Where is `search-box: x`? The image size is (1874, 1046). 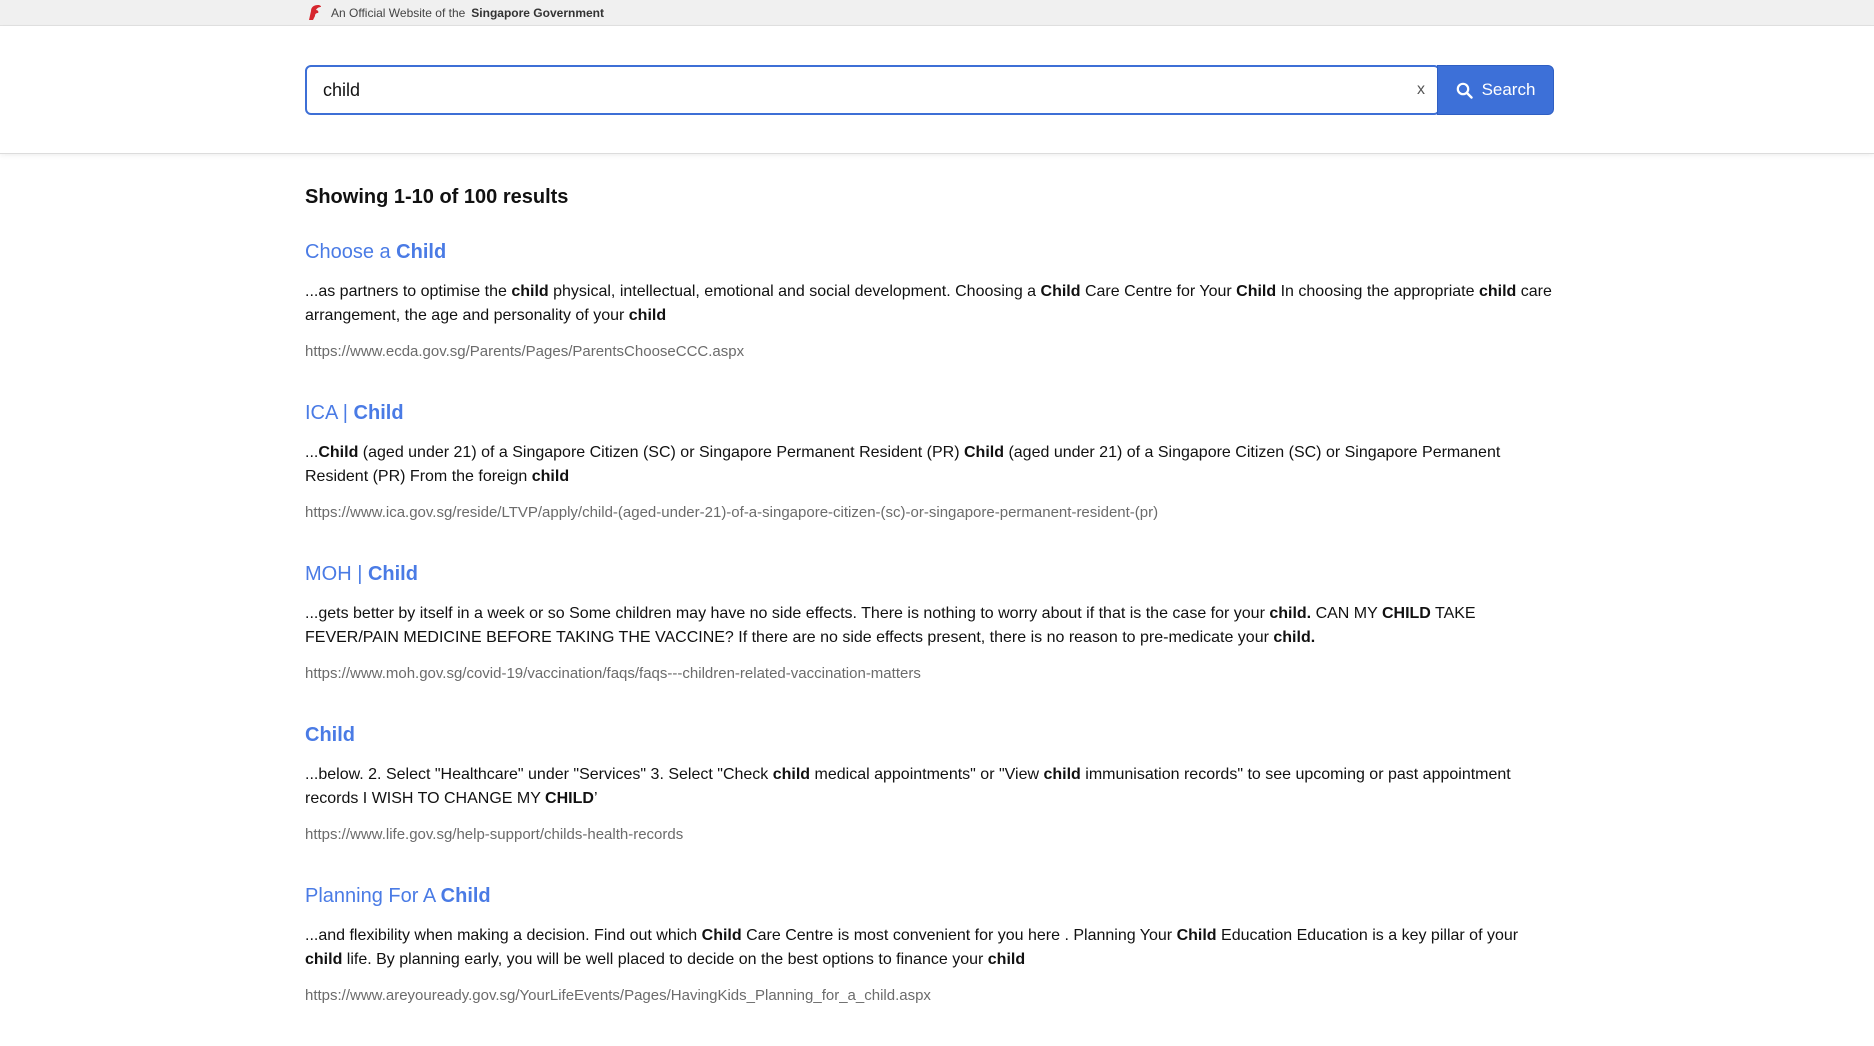
search-box: x is located at coordinates (872, 90).